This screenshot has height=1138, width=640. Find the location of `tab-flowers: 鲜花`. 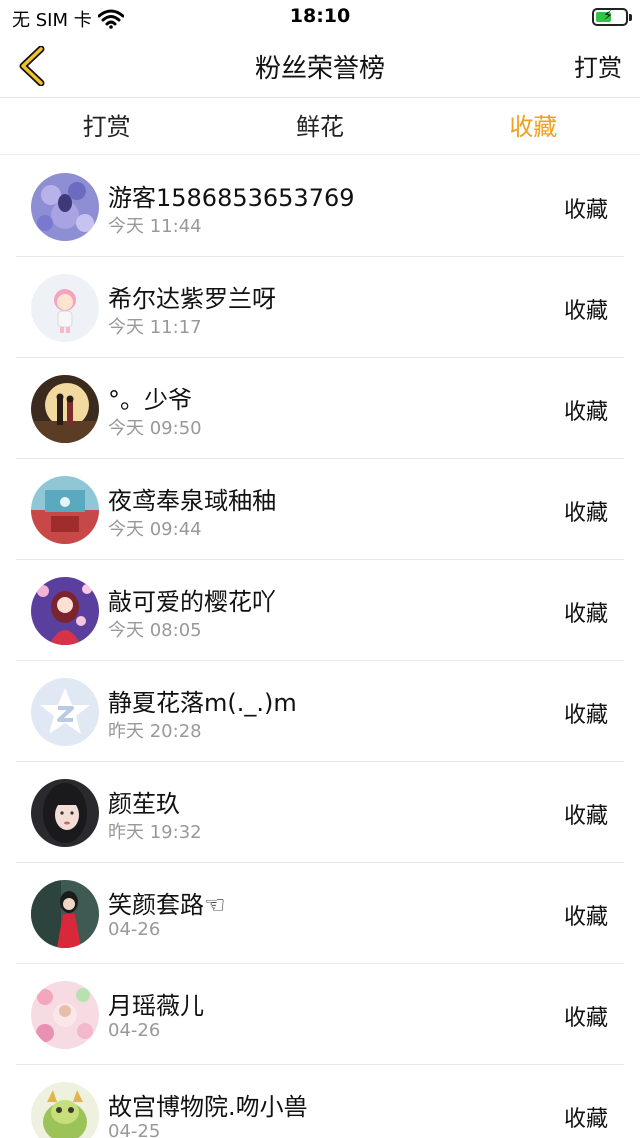

tab-flowers: 鲜花 is located at coordinates (319, 126).